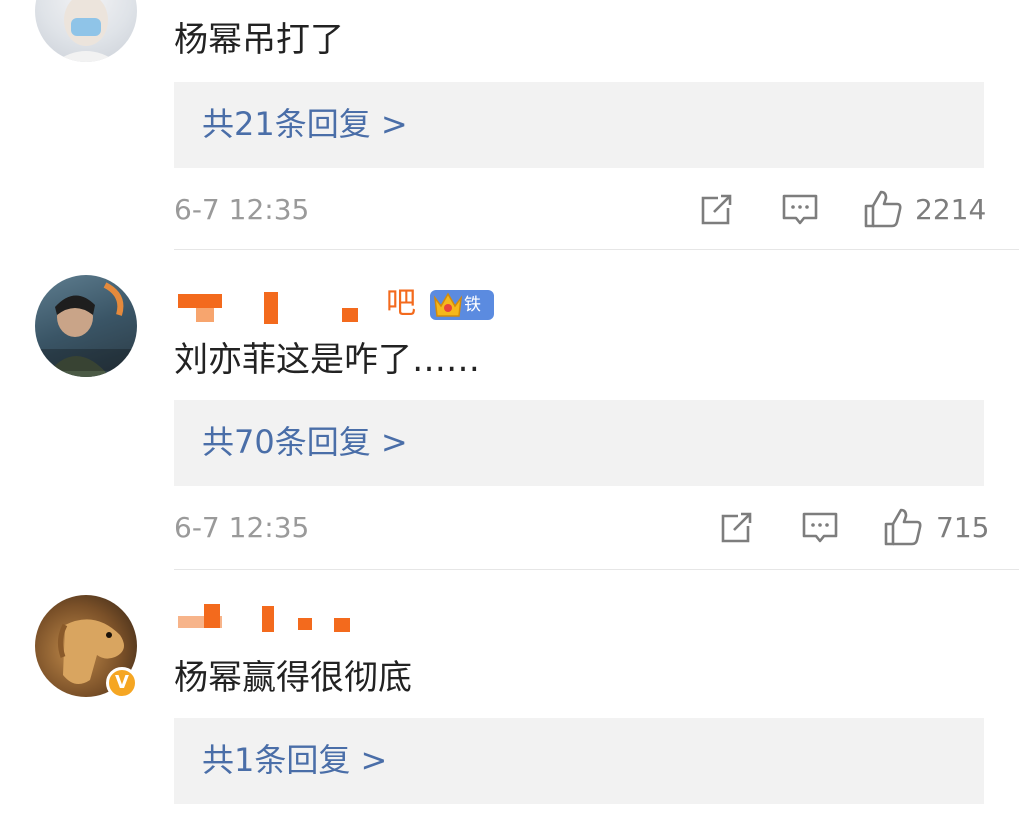  What do you see at coordinates (122, 683) in the screenshot?
I see `verified-badge: V` at bounding box center [122, 683].